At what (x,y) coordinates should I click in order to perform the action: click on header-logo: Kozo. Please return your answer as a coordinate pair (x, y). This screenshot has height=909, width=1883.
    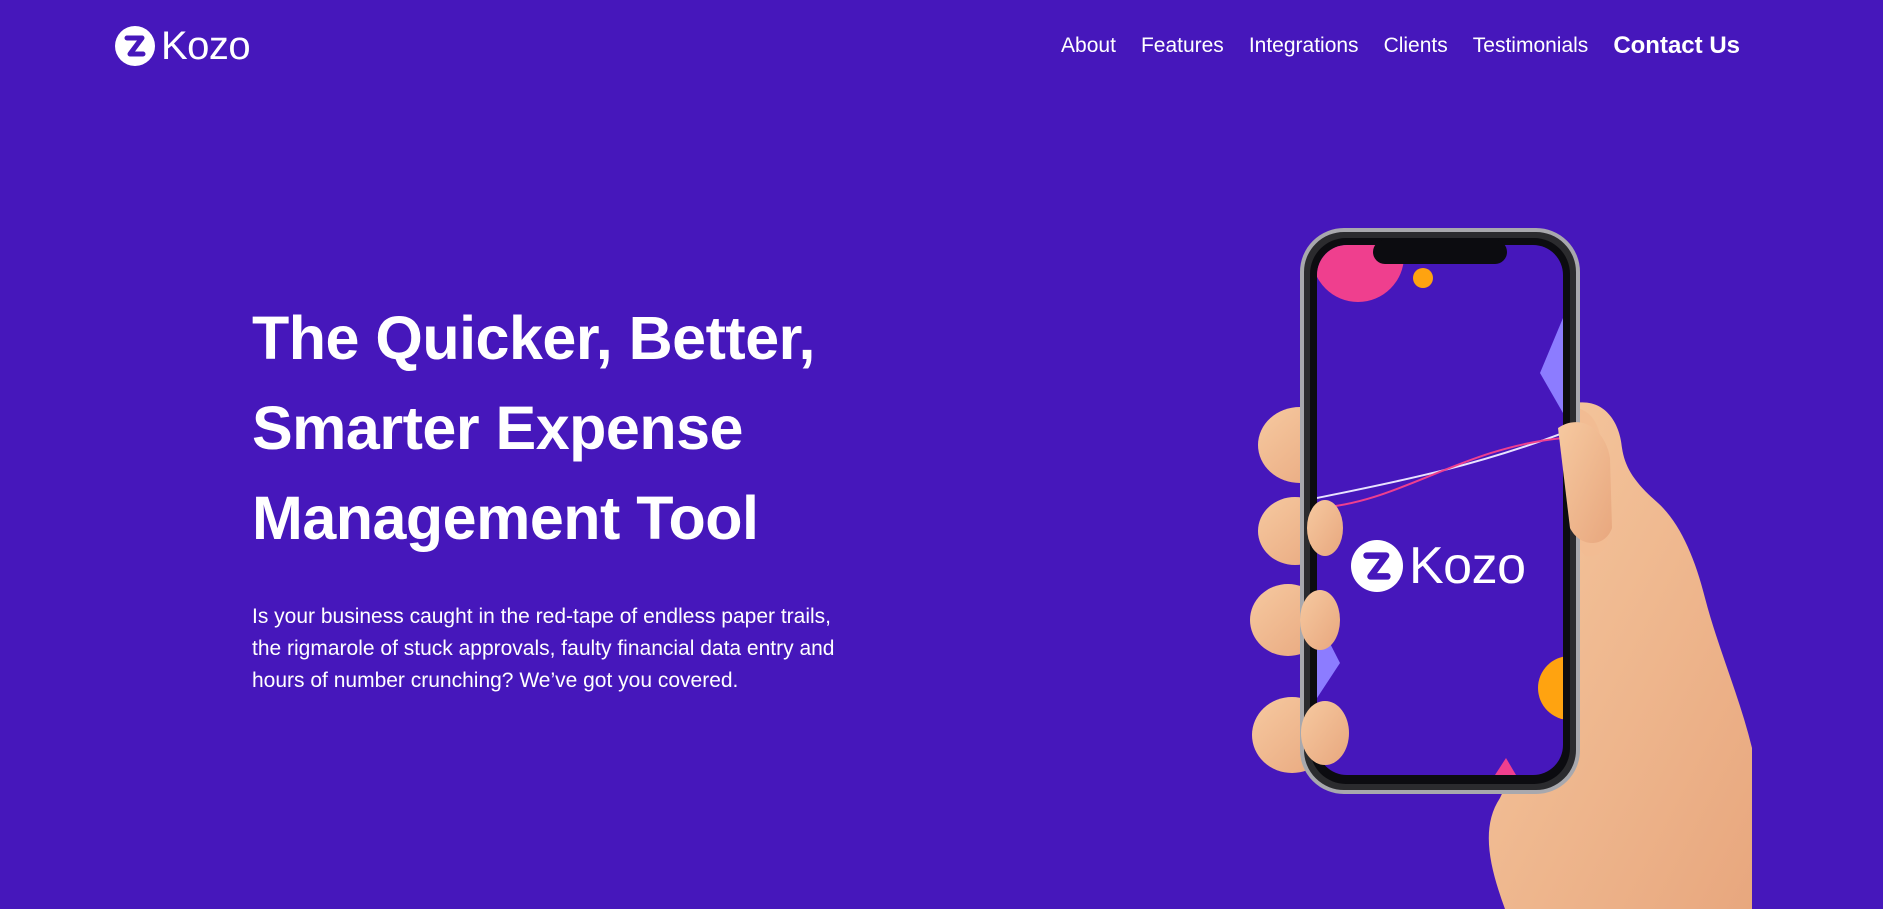
    Looking at the image, I should click on (183, 46).